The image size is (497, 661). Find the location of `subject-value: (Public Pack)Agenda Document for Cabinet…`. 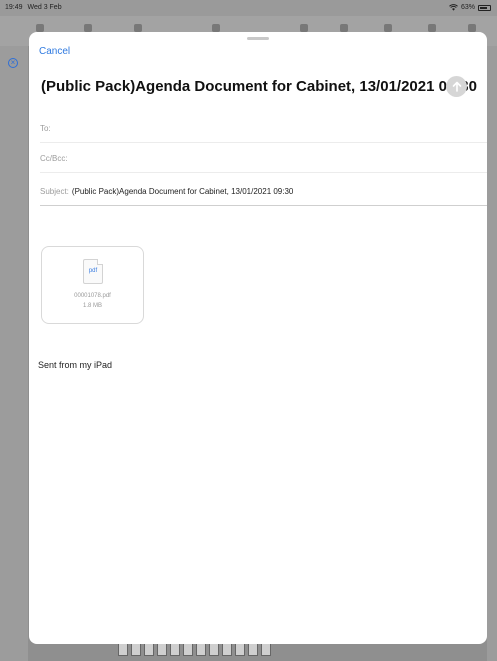

subject-value: (Public Pack)Agenda Document for Cabinet… is located at coordinates (182, 191).